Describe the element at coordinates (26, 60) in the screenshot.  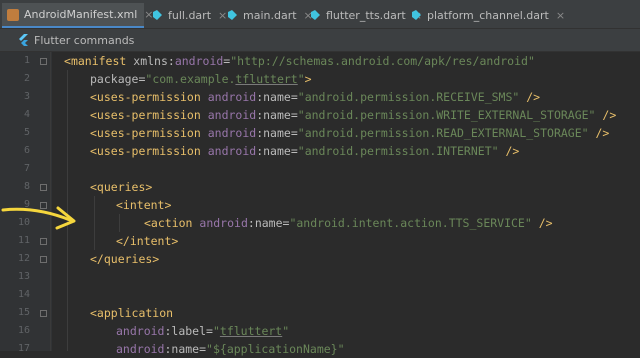
I see `line-number: 1` at that location.